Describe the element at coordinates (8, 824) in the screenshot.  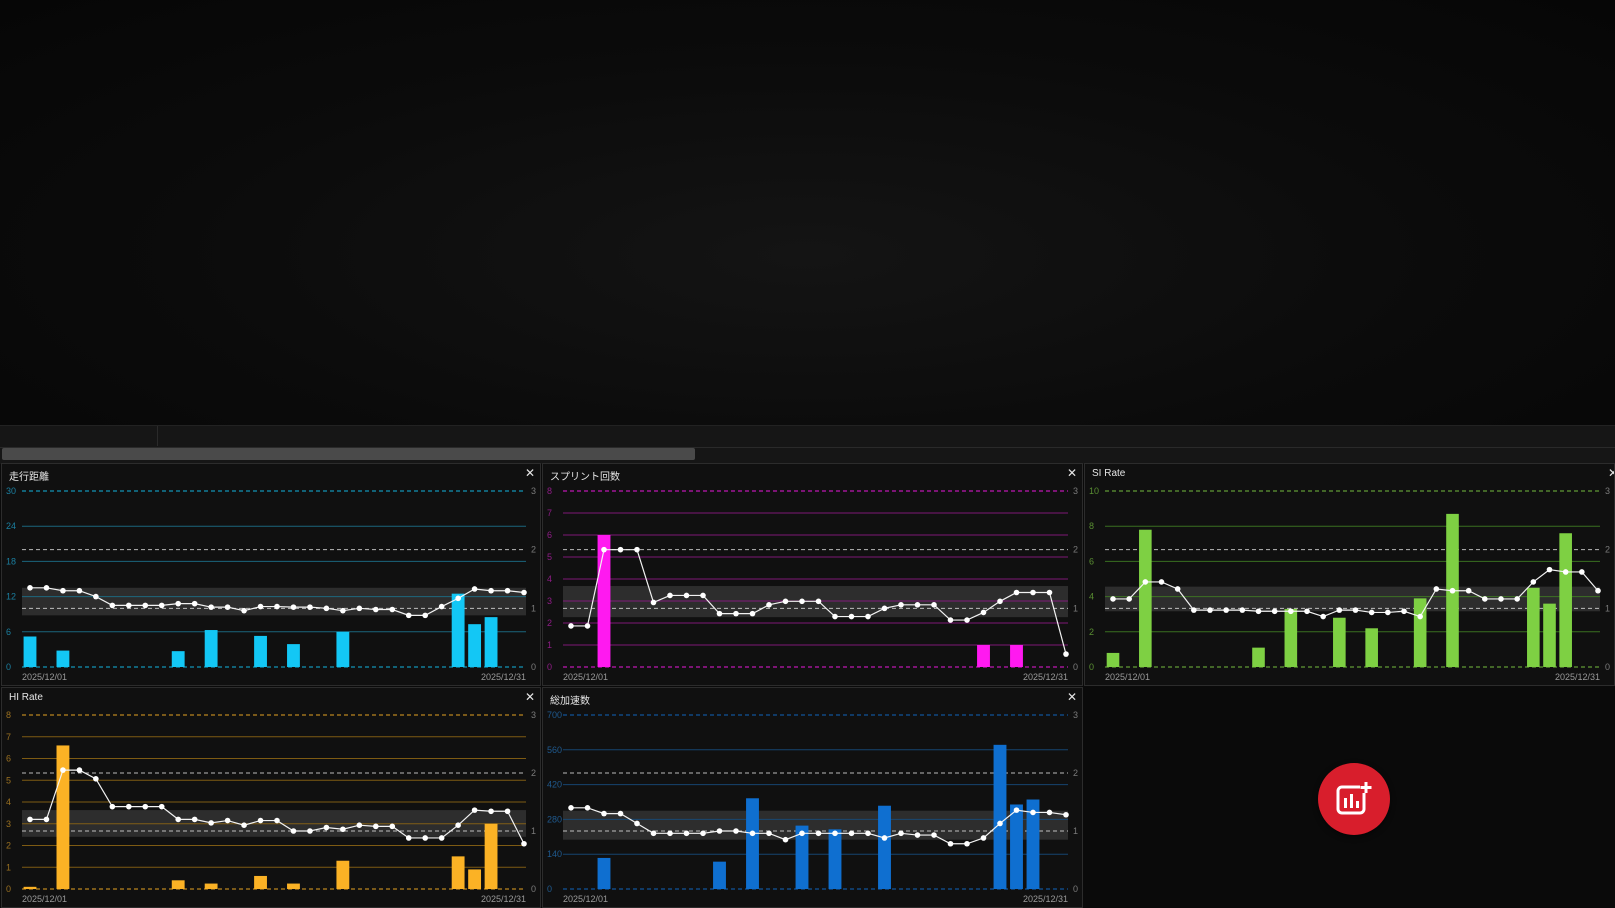
I see `y-tick-label: 3` at that location.